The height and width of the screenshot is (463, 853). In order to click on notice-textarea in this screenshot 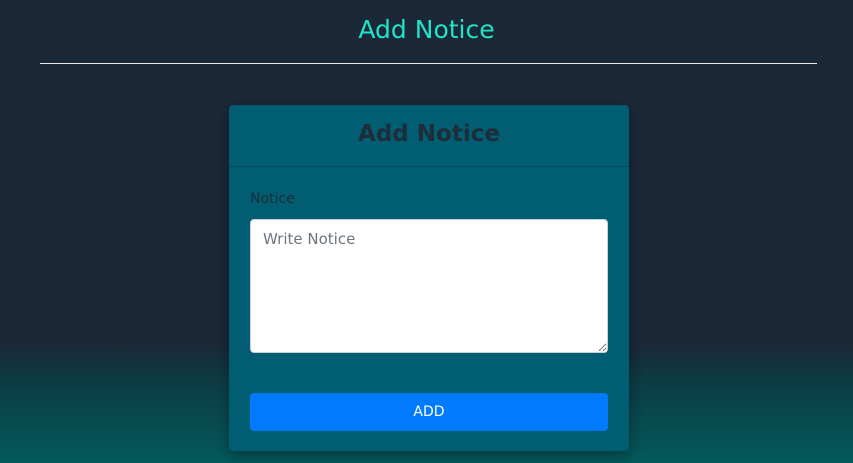, I will do `click(429, 286)`.